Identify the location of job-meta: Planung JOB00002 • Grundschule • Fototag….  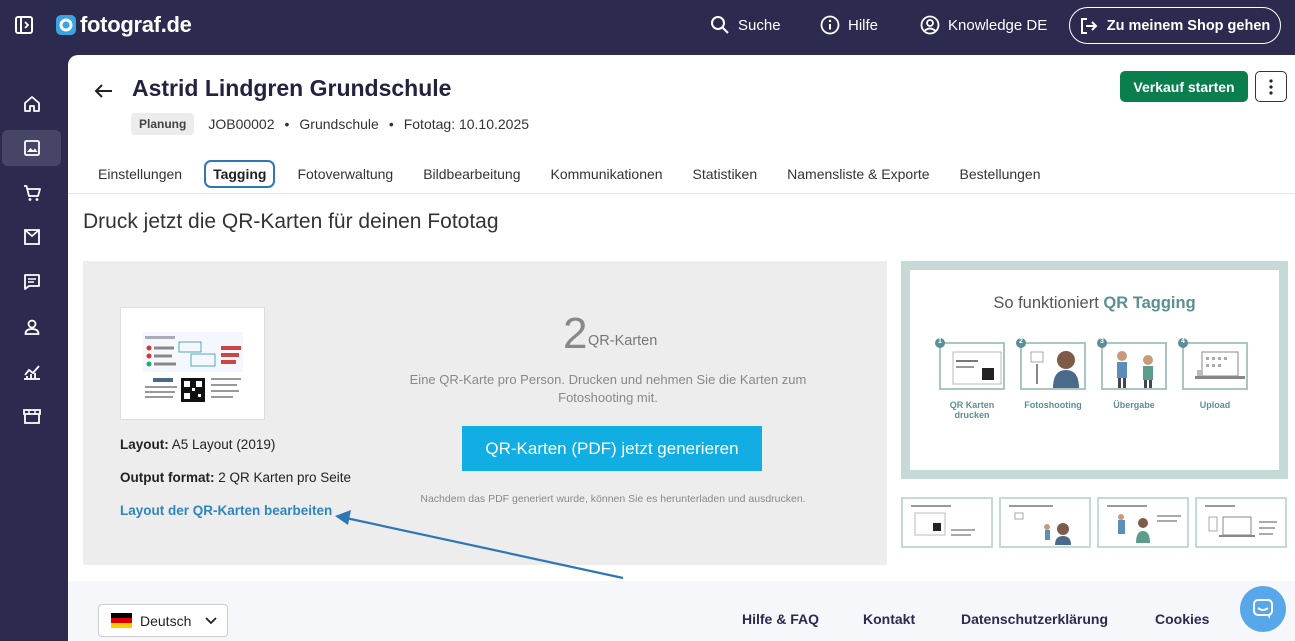
(330, 124).